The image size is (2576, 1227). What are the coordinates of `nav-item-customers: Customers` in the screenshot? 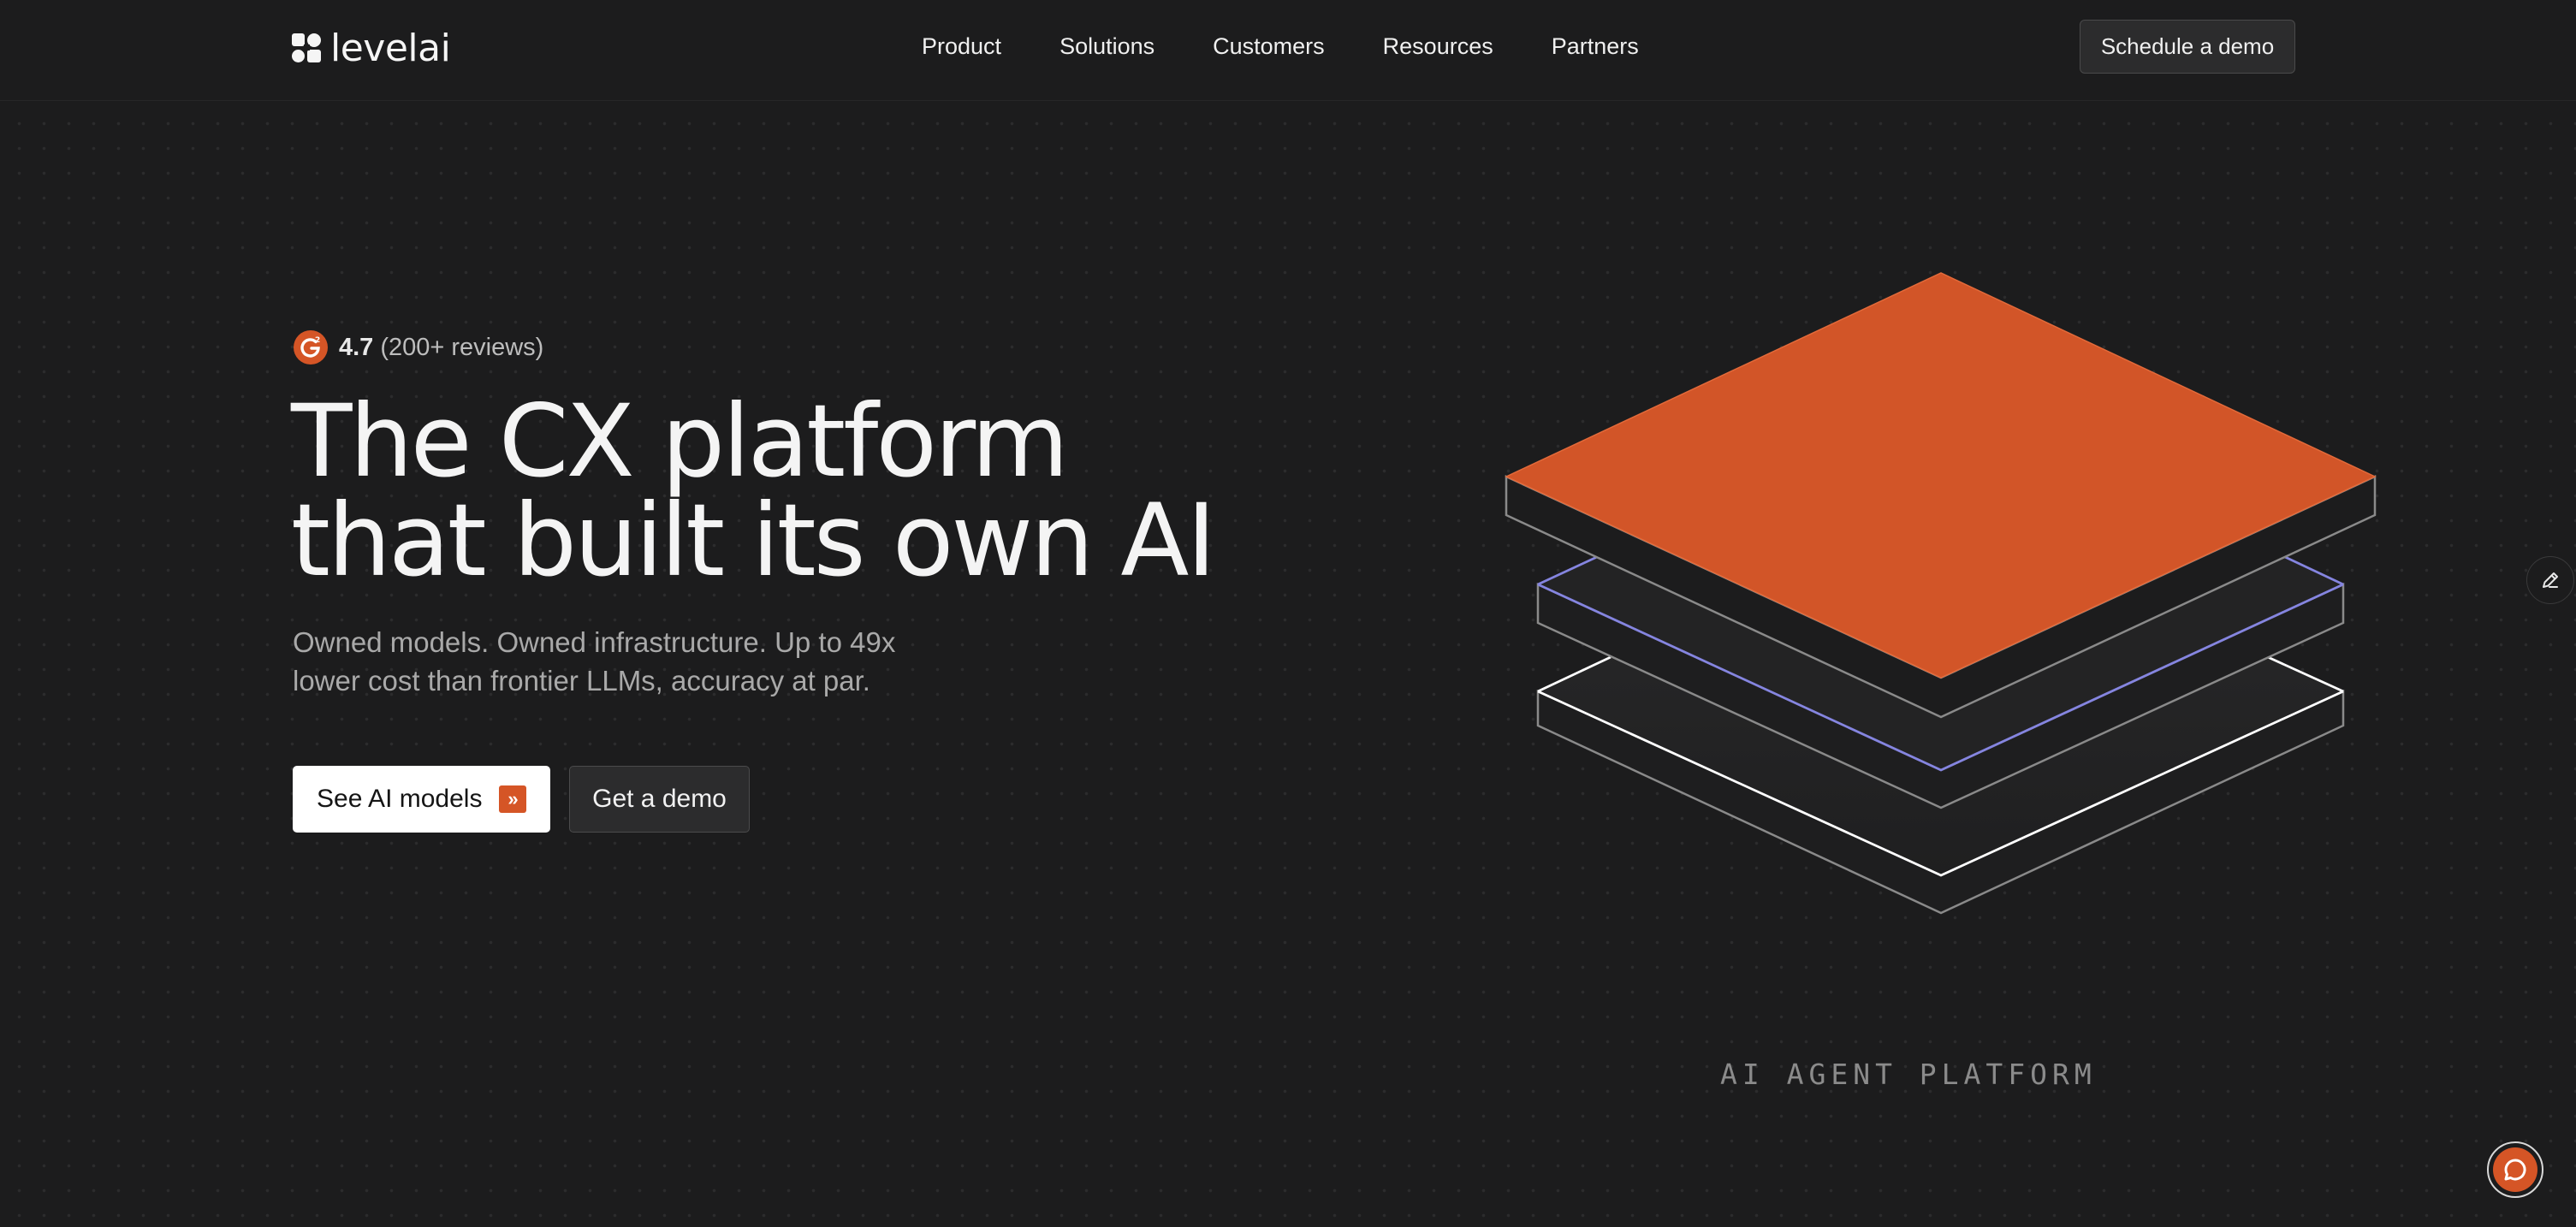 It's located at (1269, 46).